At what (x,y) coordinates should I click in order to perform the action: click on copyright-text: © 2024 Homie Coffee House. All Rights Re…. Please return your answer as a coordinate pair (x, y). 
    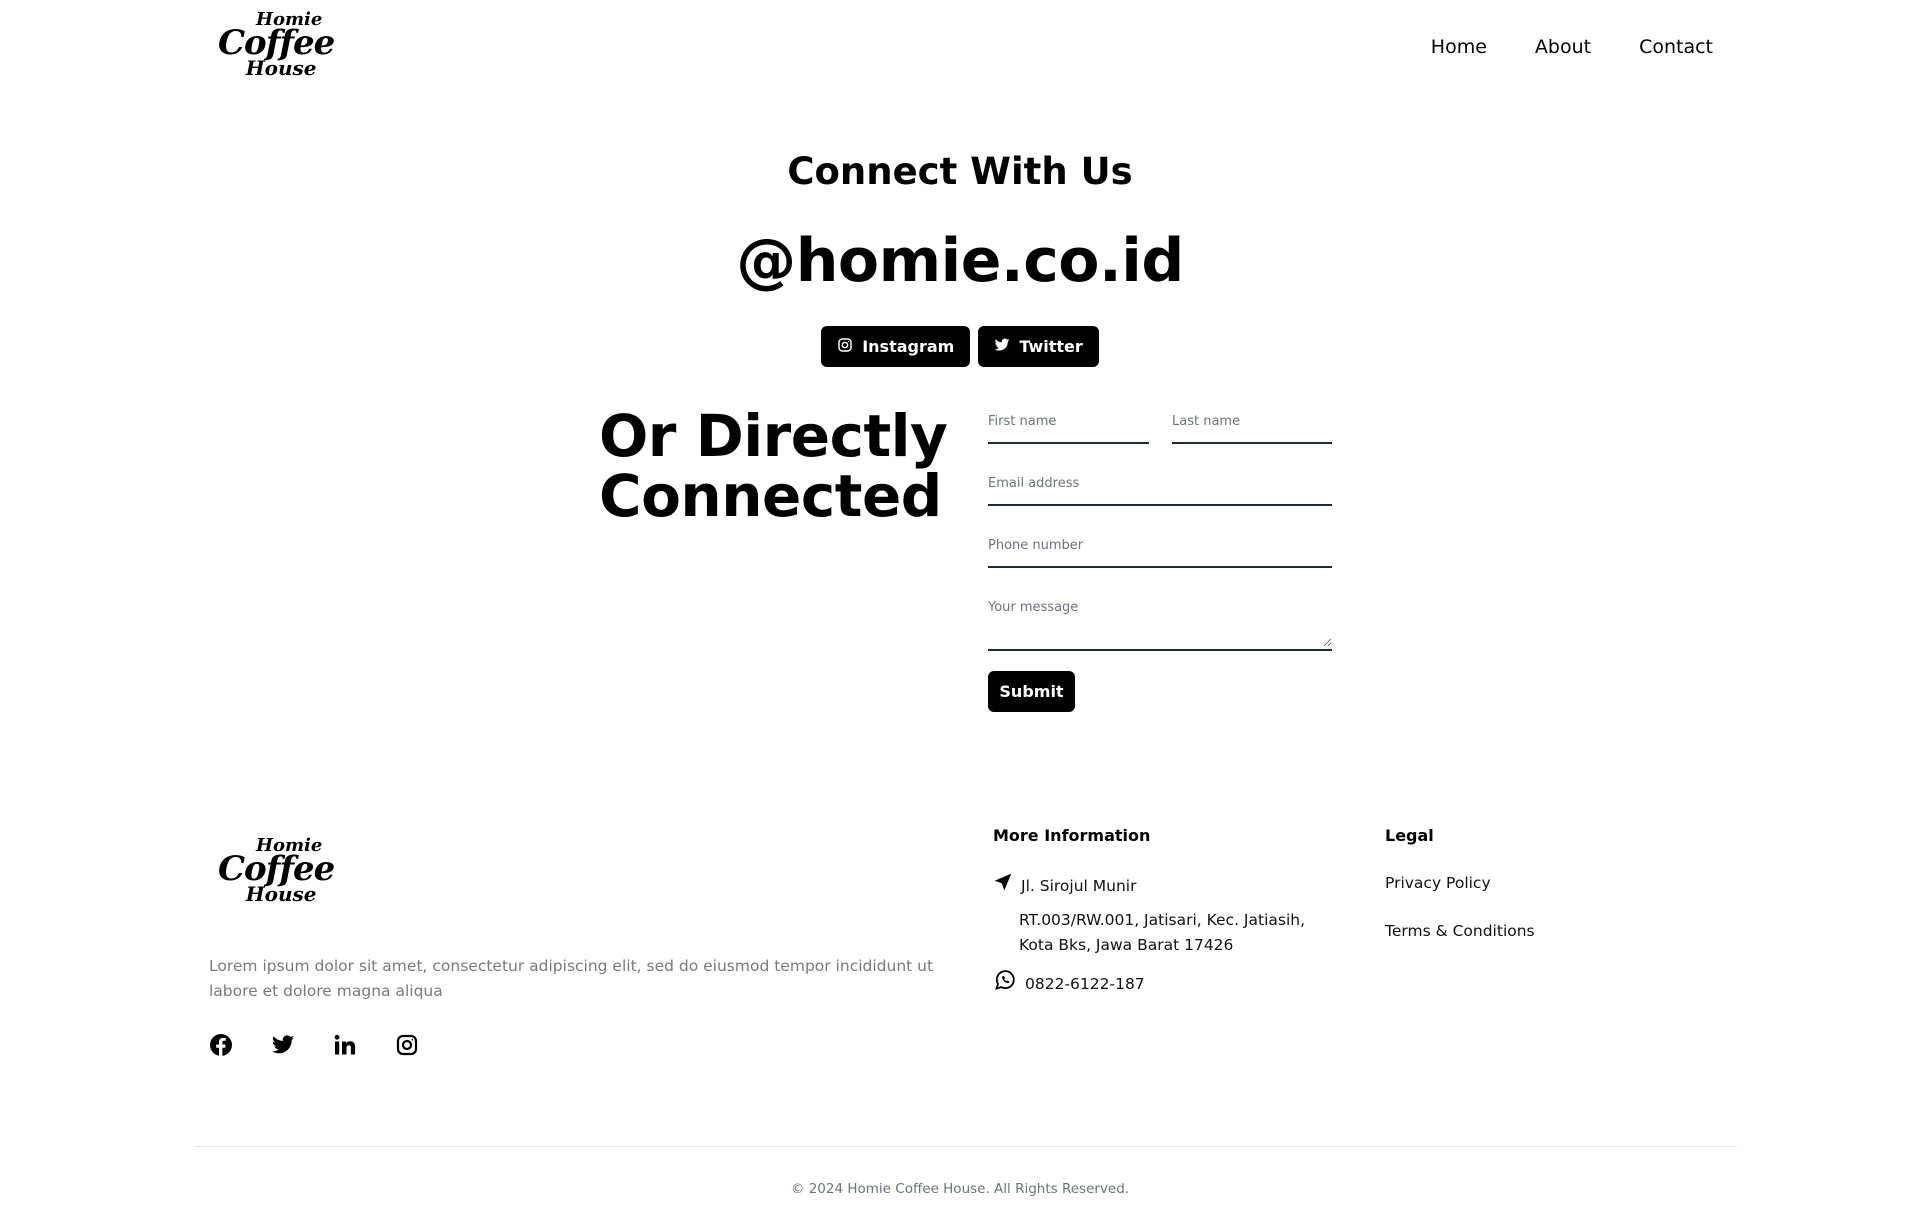
    Looking at the image, I should click on (960, 1189).